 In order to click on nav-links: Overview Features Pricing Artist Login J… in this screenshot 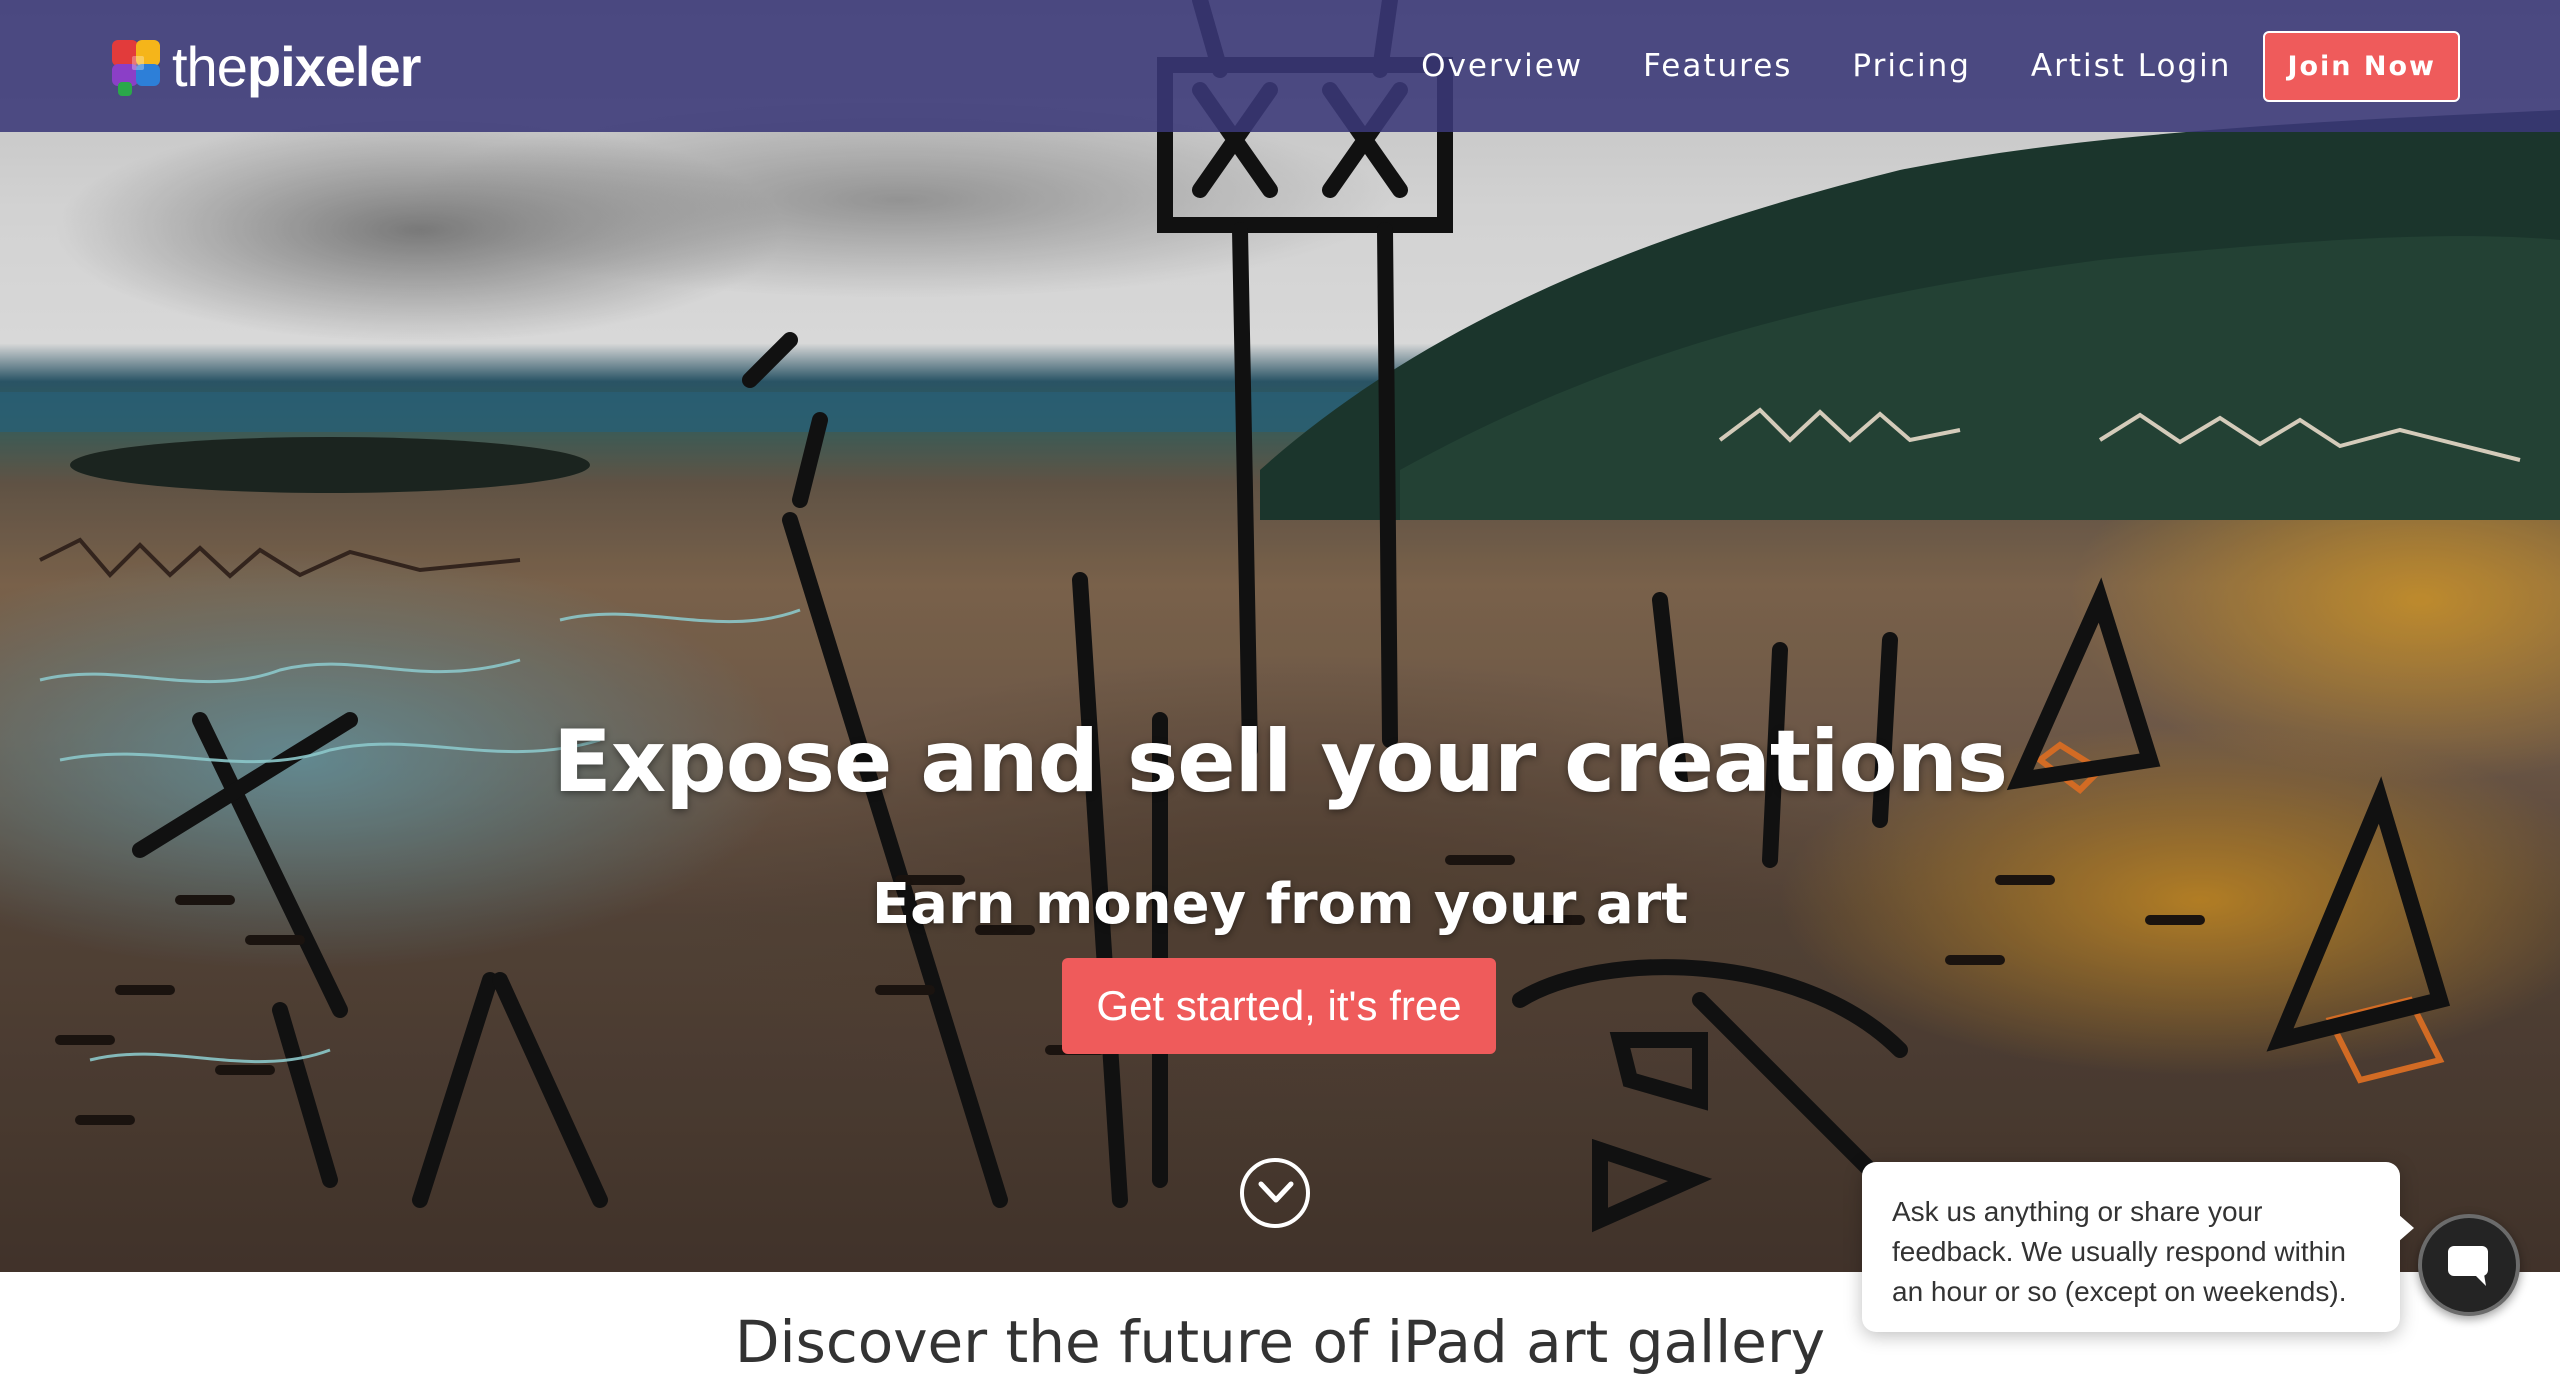, I will do `click(1990, 66)`.